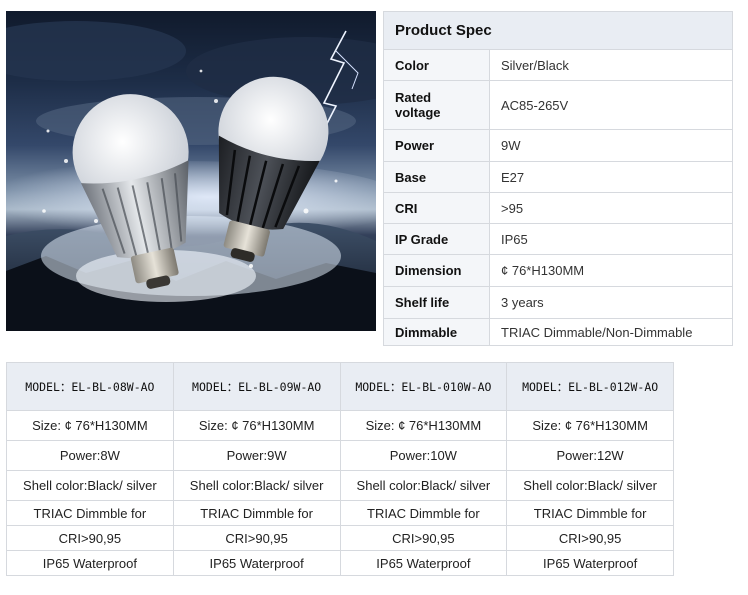  What do you see at coordinates (611, 177) in the screenshot?
I see `spec-value-base: E27` at bounding box center [611, 177].